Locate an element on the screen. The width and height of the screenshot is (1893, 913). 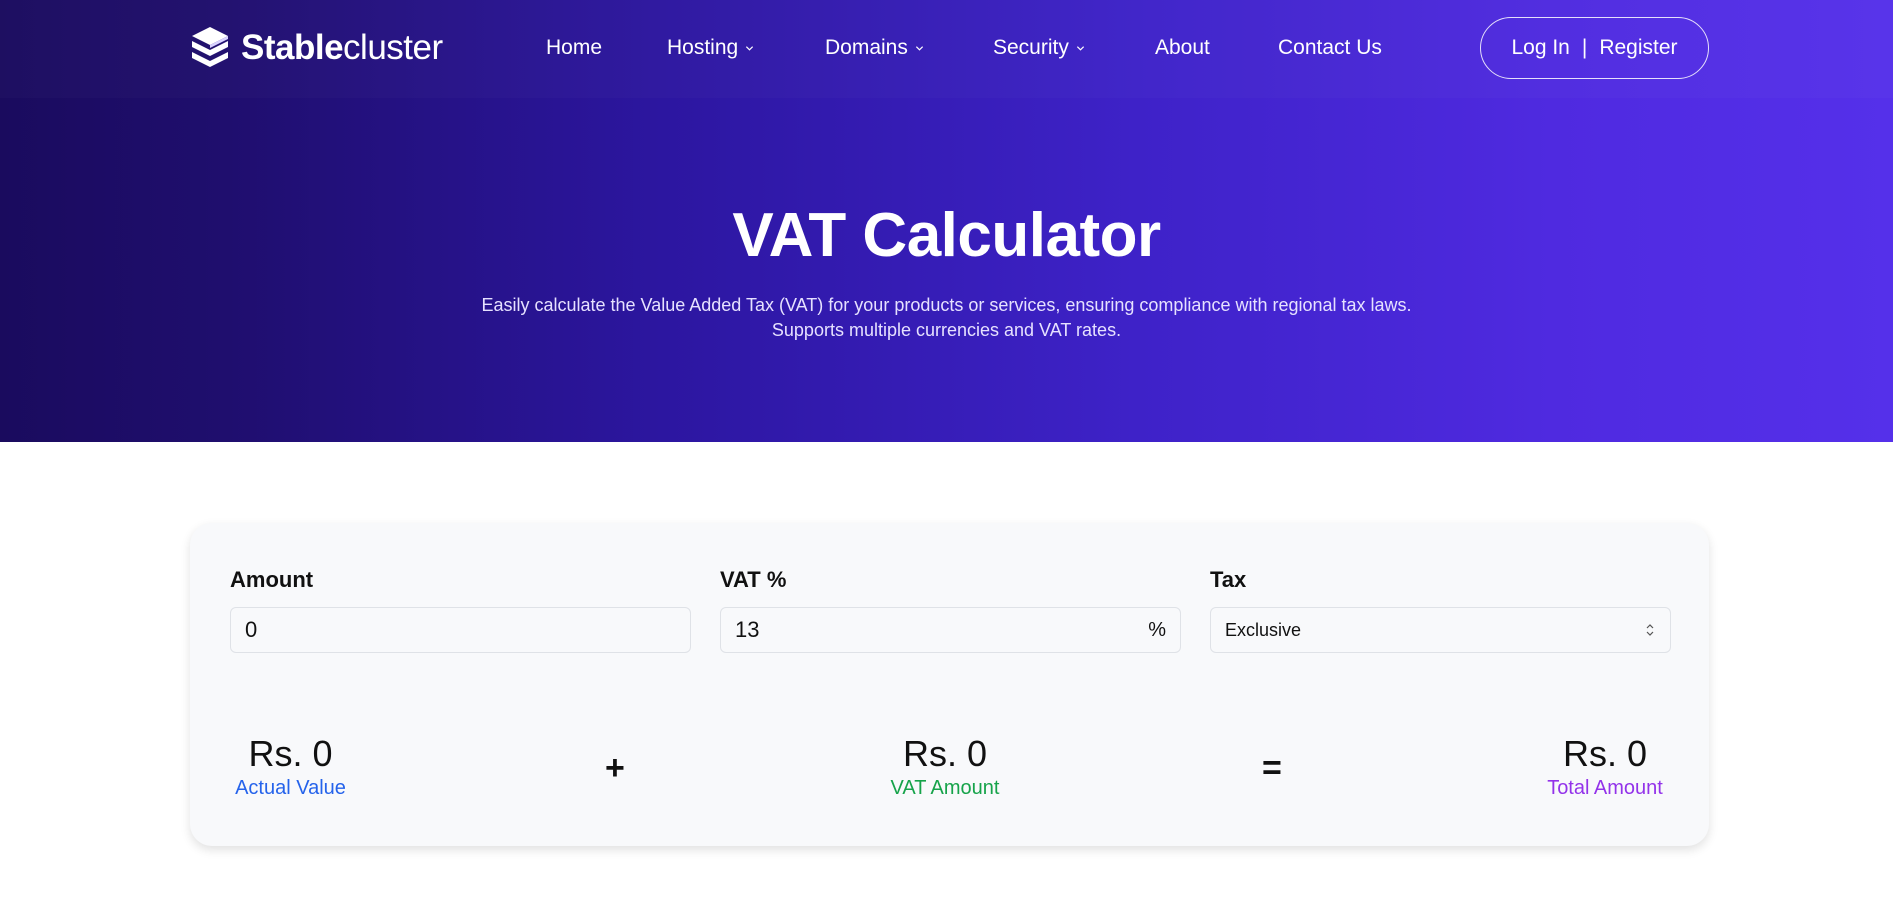
actual-value-amount: Rs. 0 is located at coordinates (290, 753).